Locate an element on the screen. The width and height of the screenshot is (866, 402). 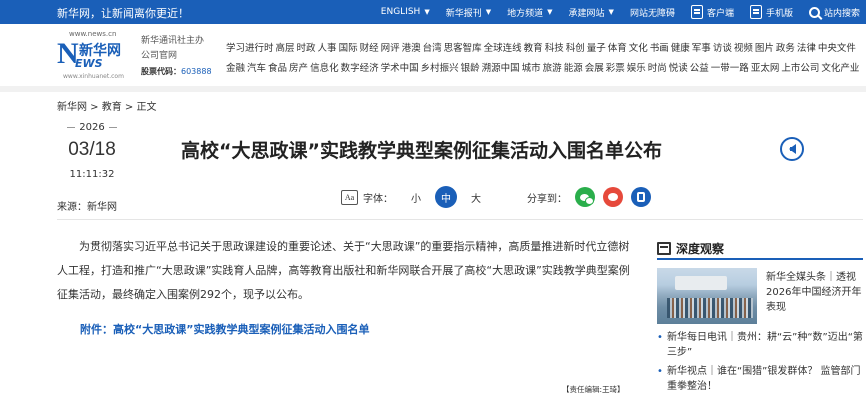
channel-link: 思客智库 is located at coordinates (463, 48).